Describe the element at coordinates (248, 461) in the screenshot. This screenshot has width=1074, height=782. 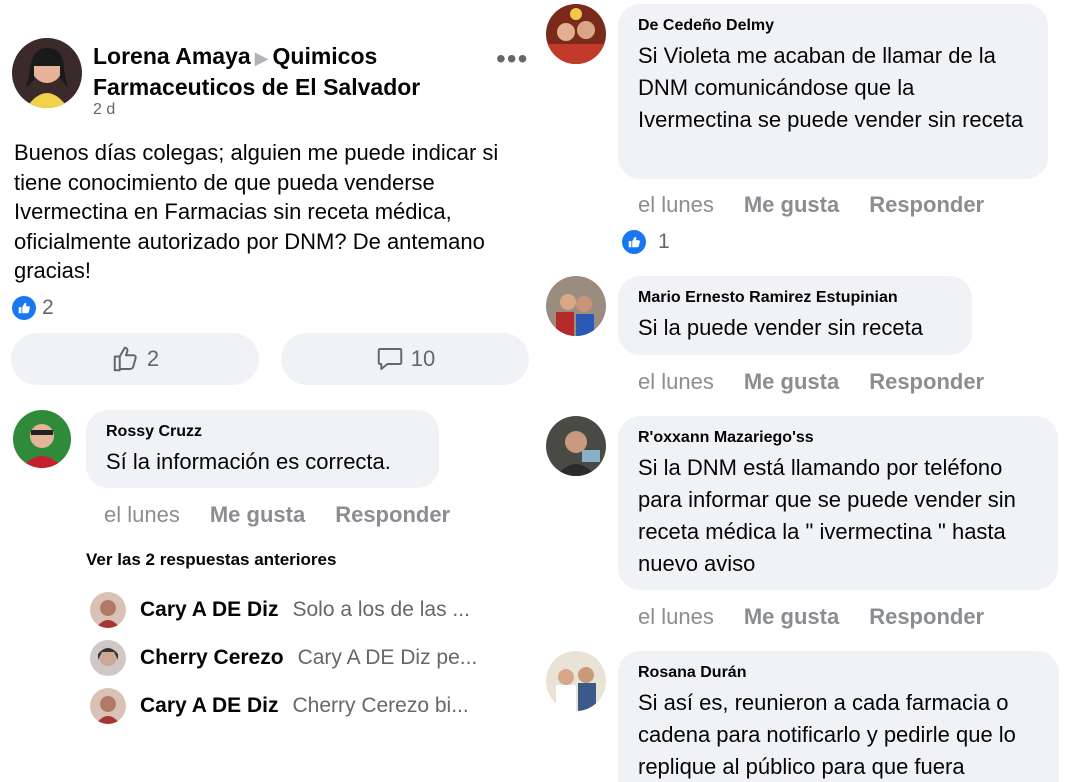
I see `comment-text: Sí la información es correcta.` at that location.